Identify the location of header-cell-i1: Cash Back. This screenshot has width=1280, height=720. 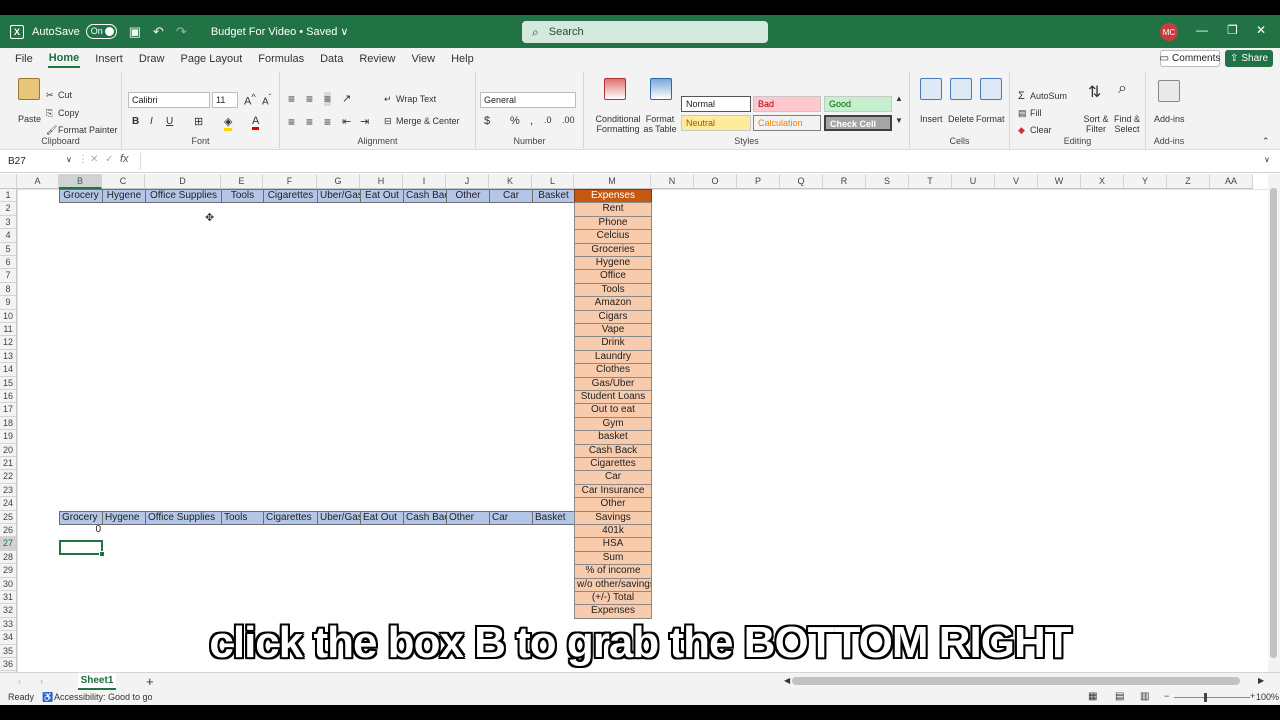
(425, 196).